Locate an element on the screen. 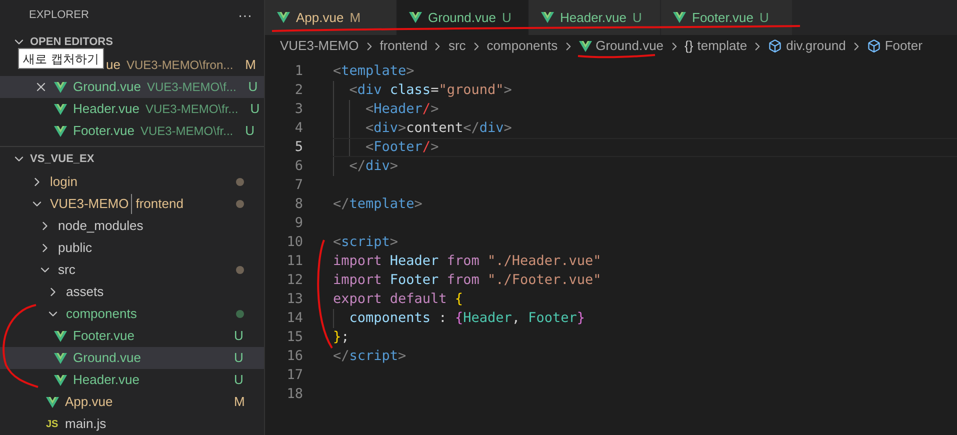 This screenshot has width=957, height=435. item-name: App.vue is located at coordinates (89, 402).